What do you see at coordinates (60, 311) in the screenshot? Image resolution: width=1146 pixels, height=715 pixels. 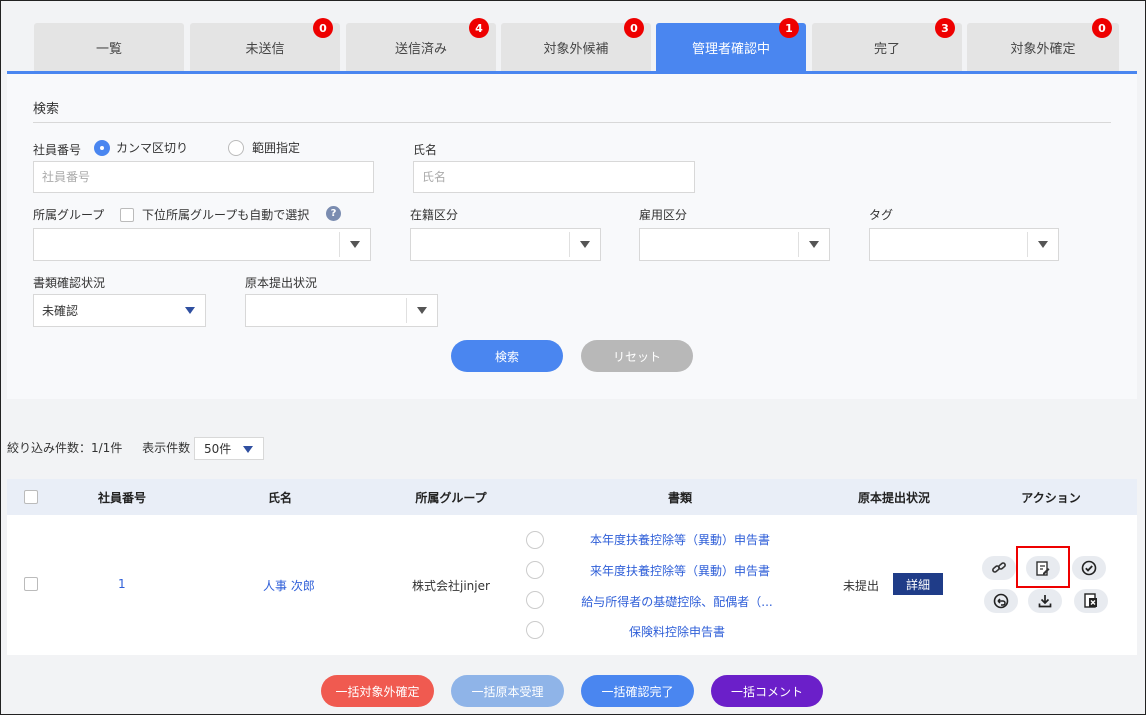 I see `doc-status-value: 未確認` at bounding box center [60, 311].